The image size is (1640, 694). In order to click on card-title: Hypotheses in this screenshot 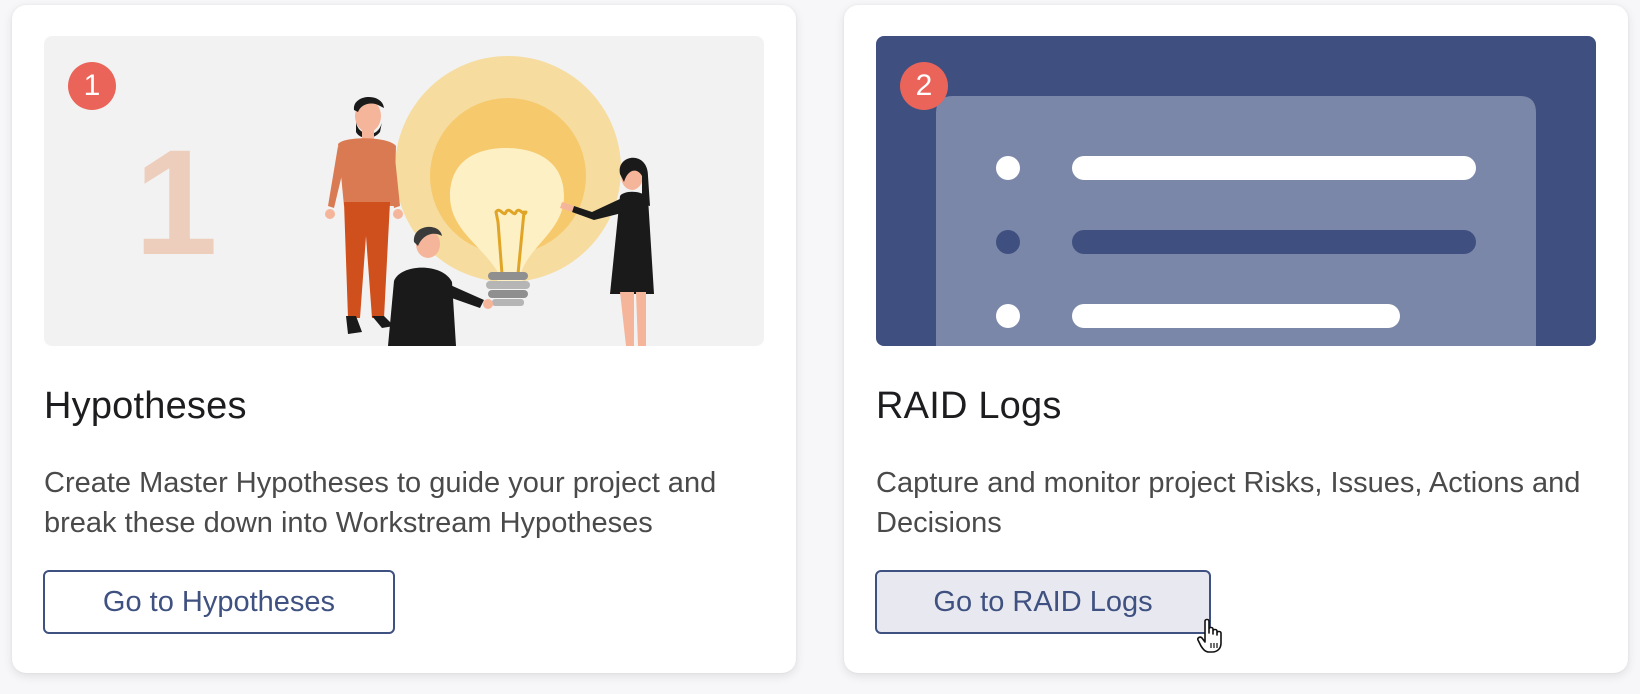, I will do `click(145, 406)`.